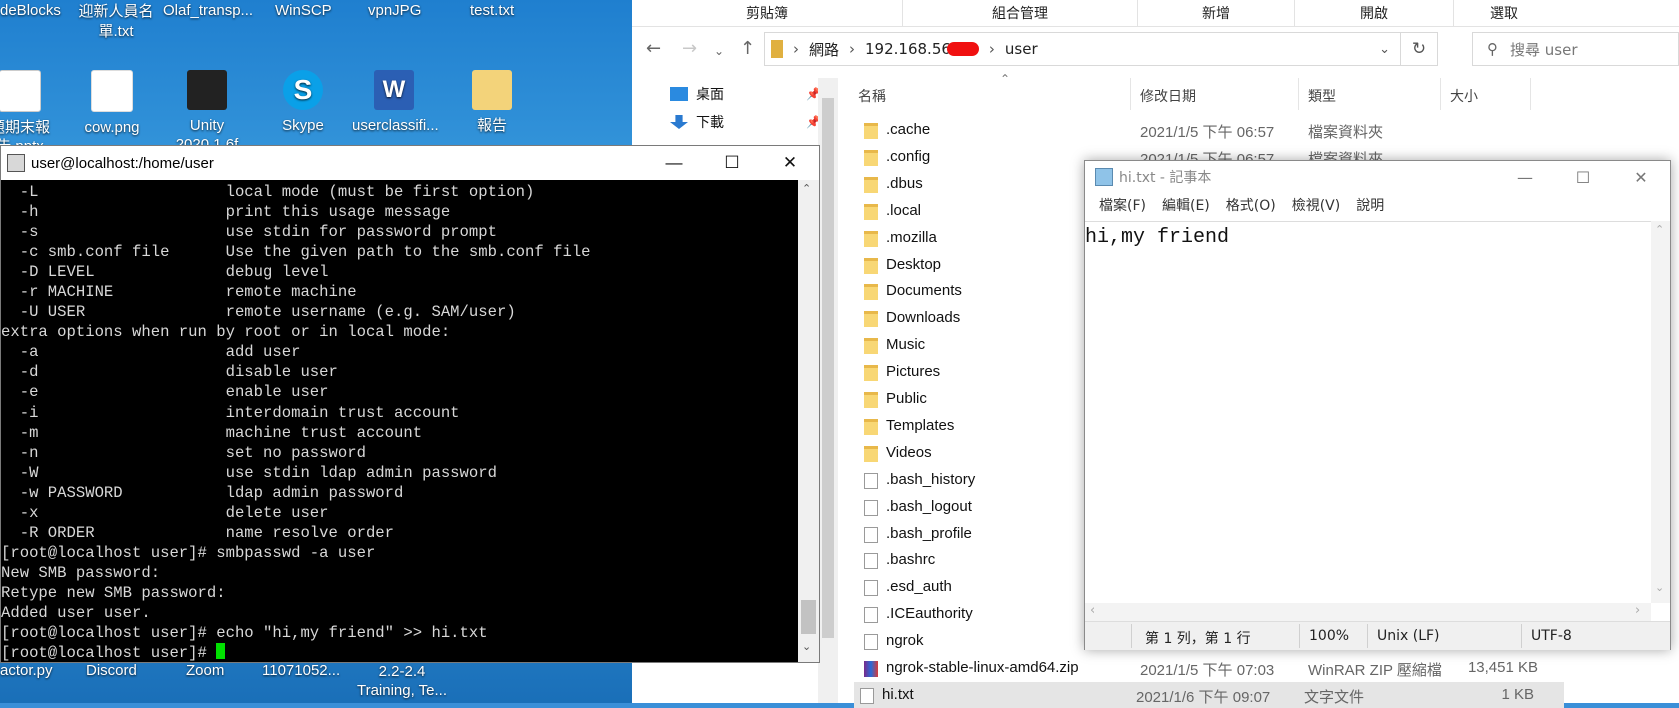 The image size is (1679, 708). What do you see at coordinates (872, 96) in the screenshot?
I see `column-header-name: 名稱` at bounding box center [872, 96].